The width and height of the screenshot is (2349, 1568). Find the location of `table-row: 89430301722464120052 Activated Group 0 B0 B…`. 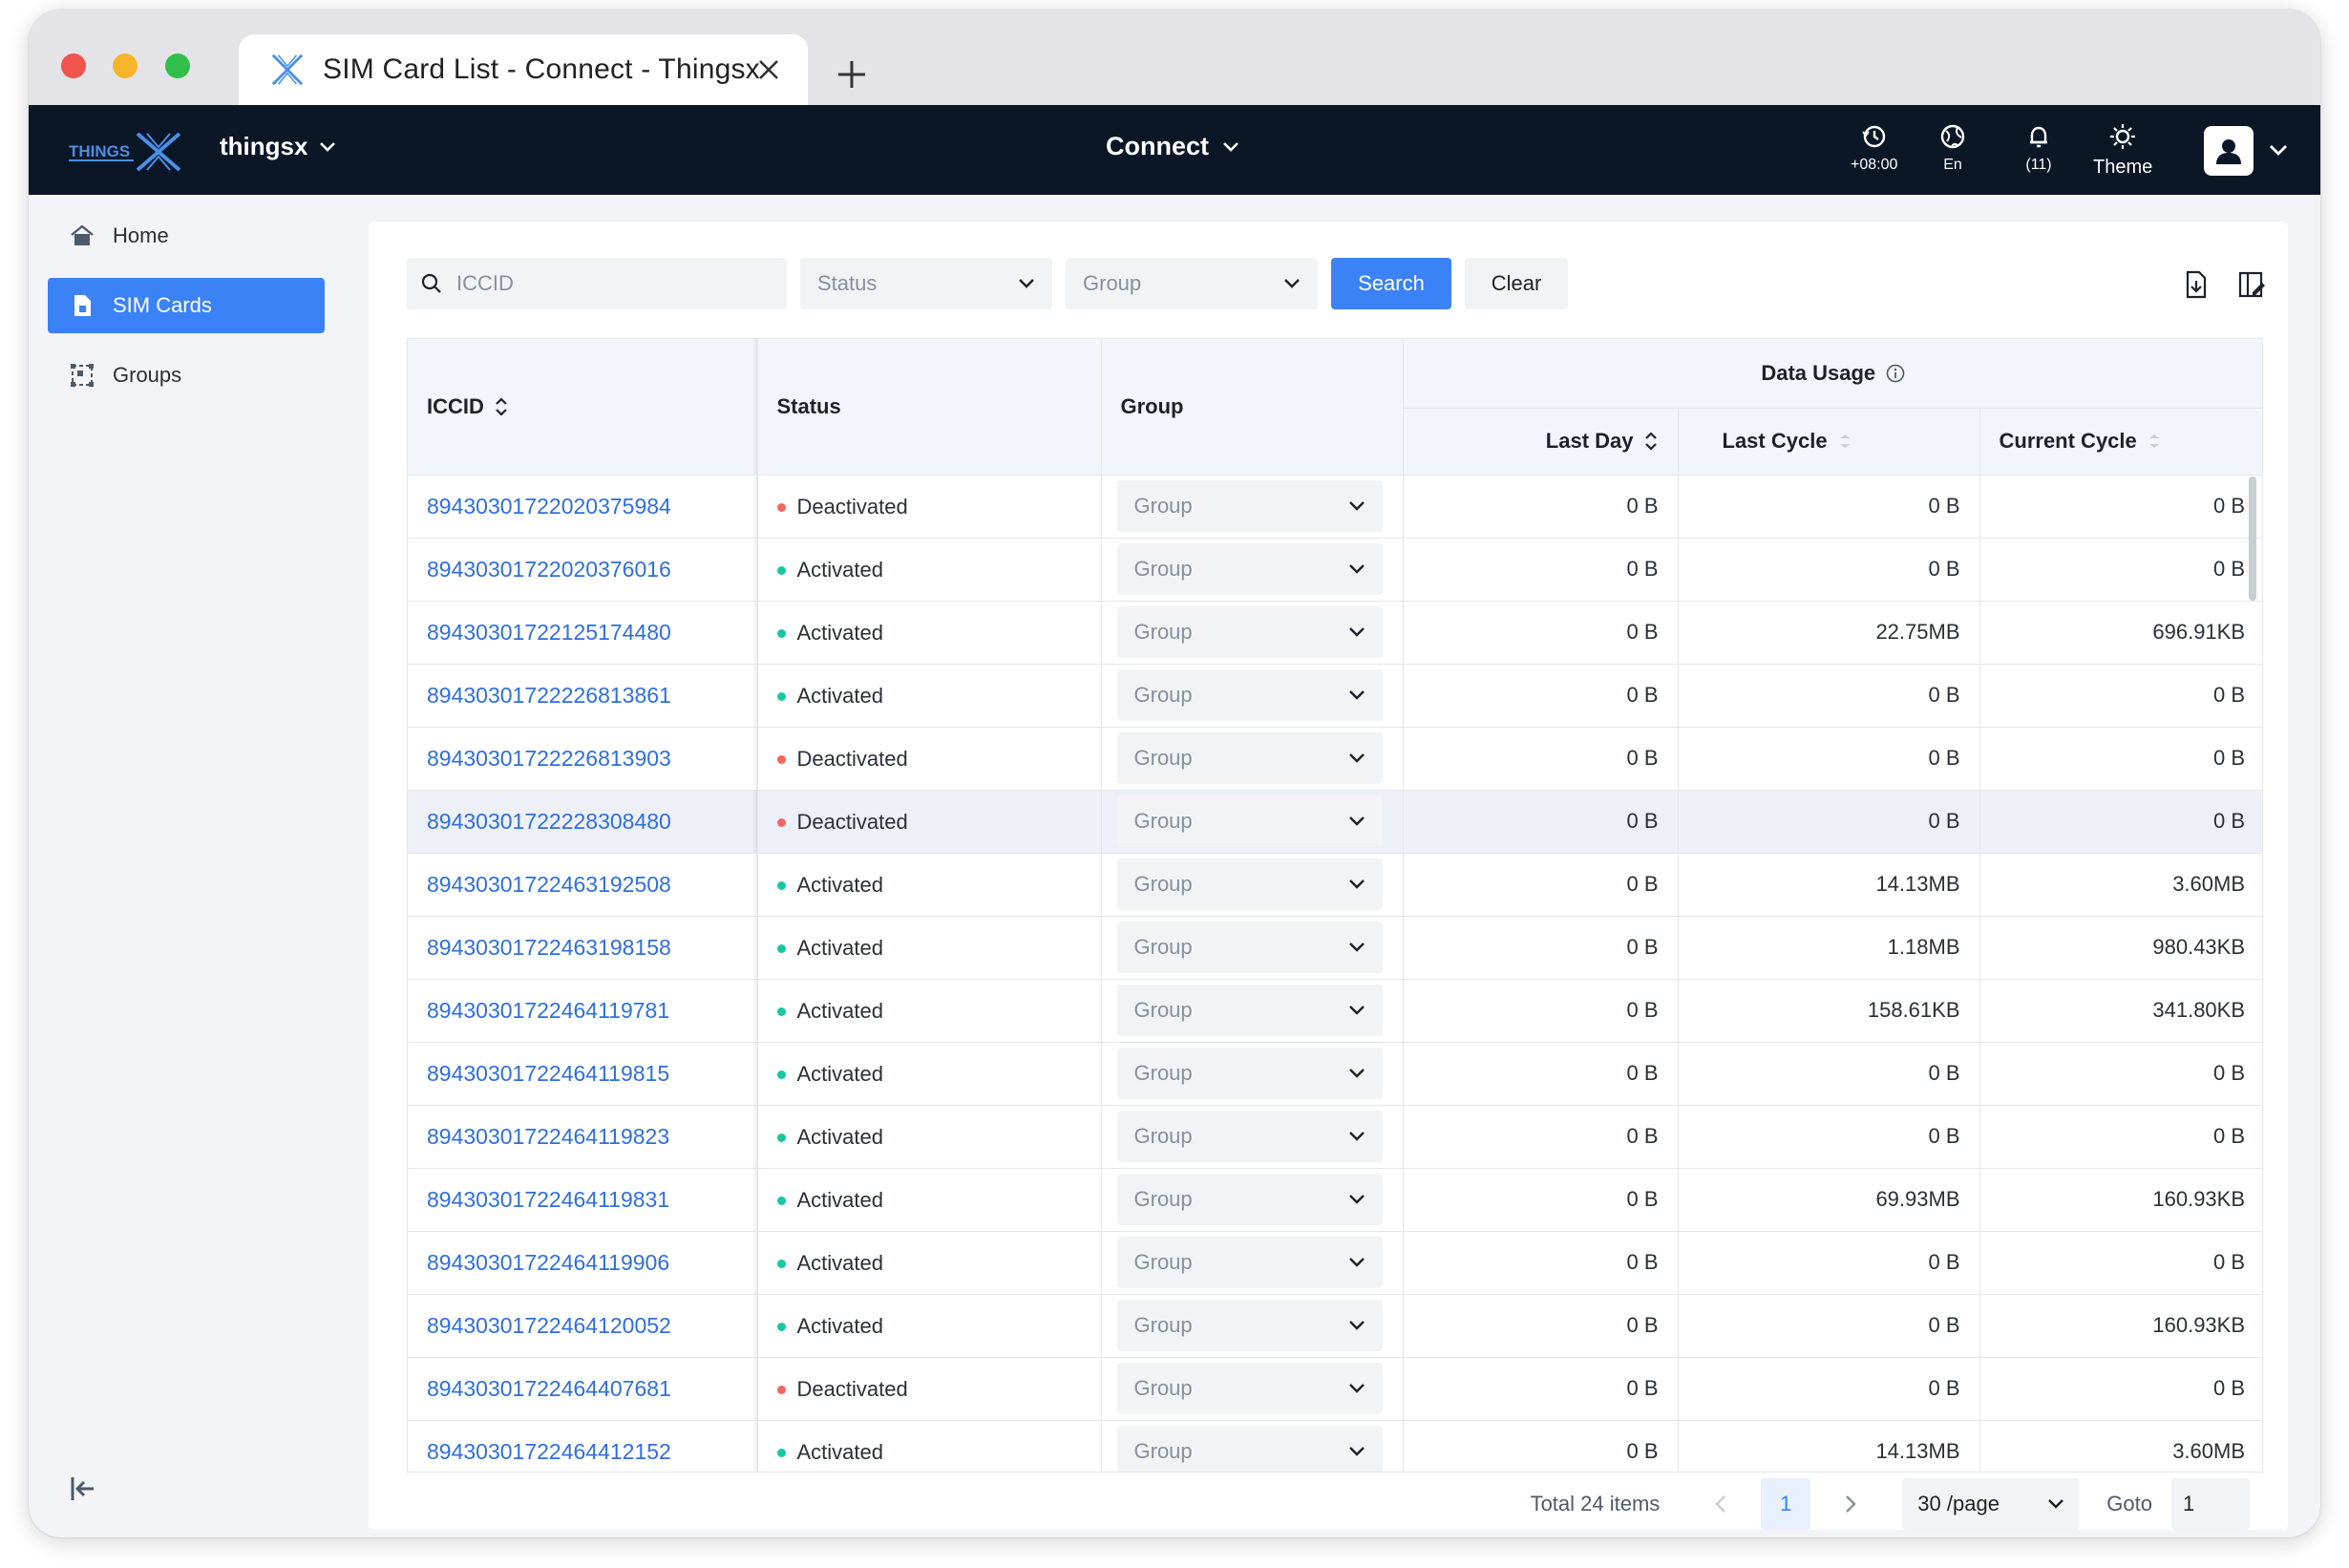

table-row: 89430301722464120052 Activated Group 0 B0 B… is located at coordinates (1335, 1326).